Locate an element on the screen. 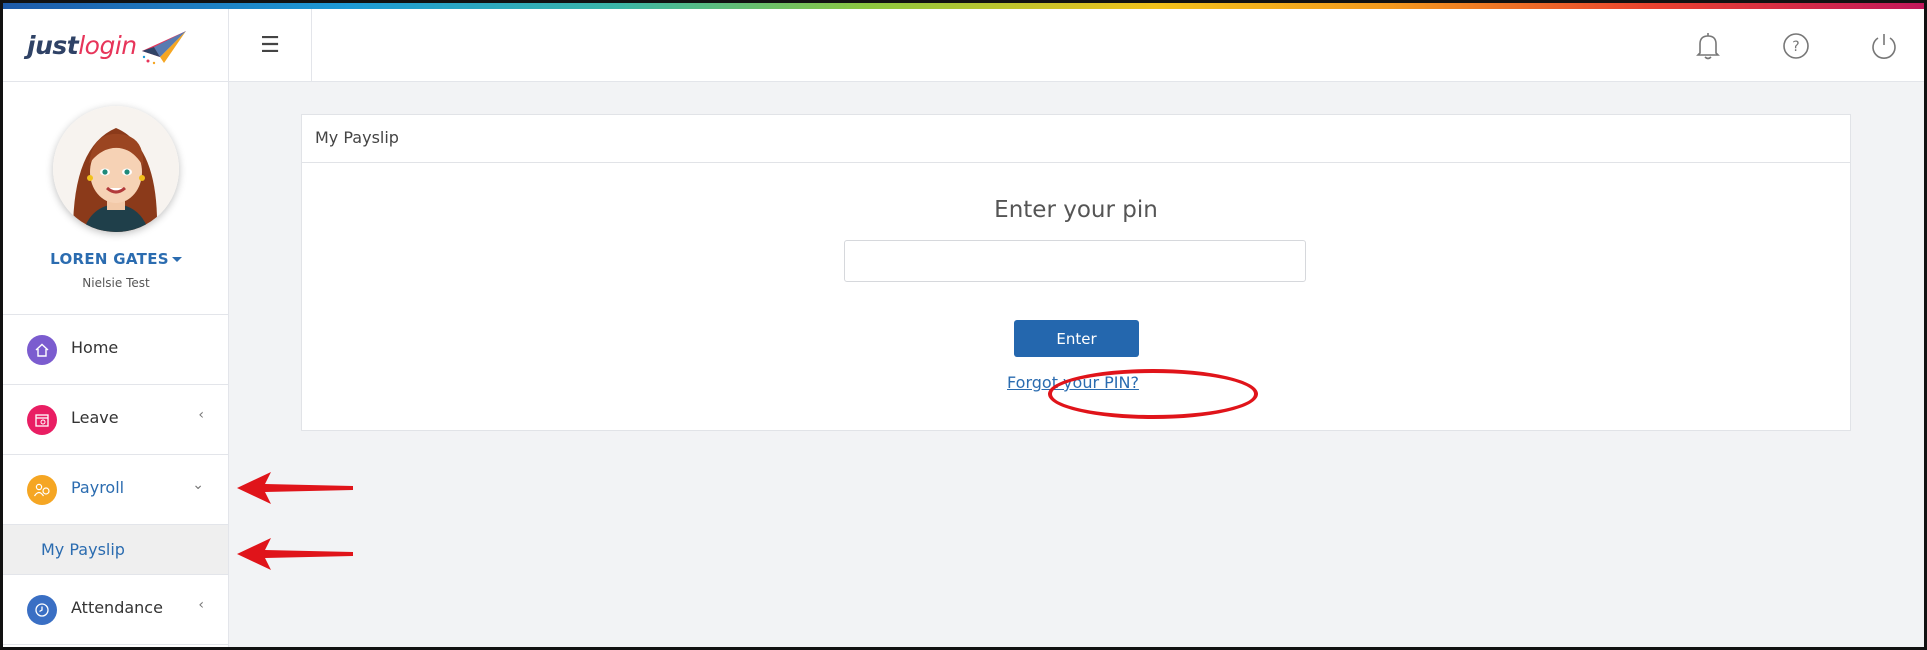 The image size is (1927, 650). panel-title: My Payslip is located at coordinates (1076, 139).